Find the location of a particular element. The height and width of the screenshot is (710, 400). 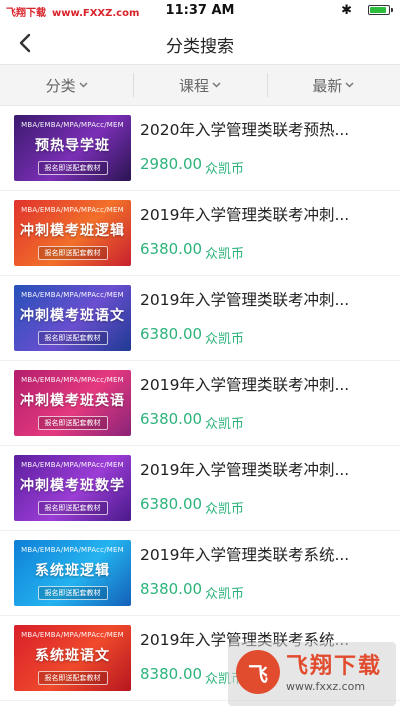

status-bar: 飞翔下载 www.FXXZ.com 11:37 AM ✱ is located at coordinates (200, 11).